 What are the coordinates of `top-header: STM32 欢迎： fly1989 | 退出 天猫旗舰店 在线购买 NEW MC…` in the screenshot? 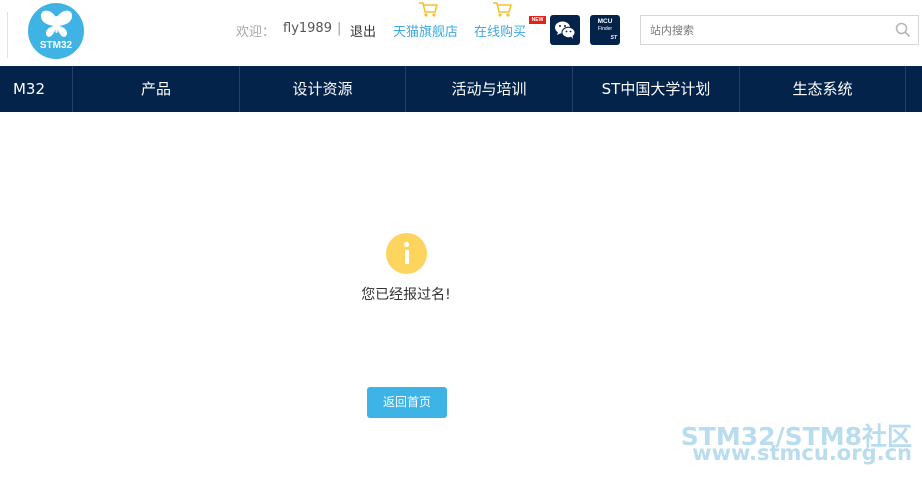 It's located at (461, 33).